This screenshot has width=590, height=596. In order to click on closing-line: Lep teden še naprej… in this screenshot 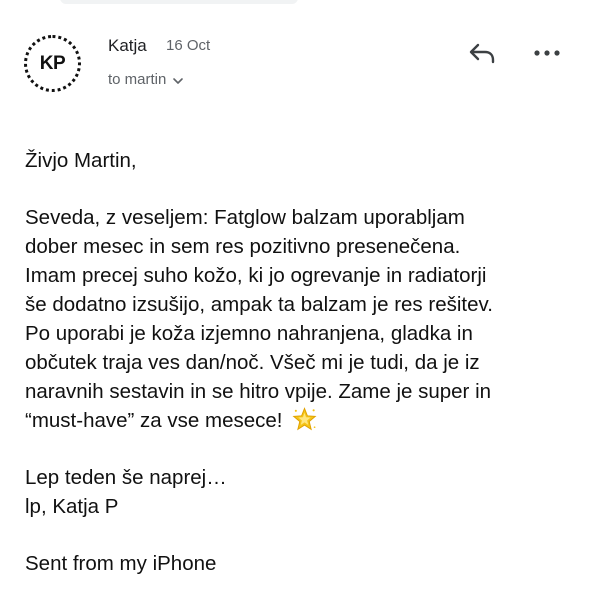, I will do `click(126, 477)`.